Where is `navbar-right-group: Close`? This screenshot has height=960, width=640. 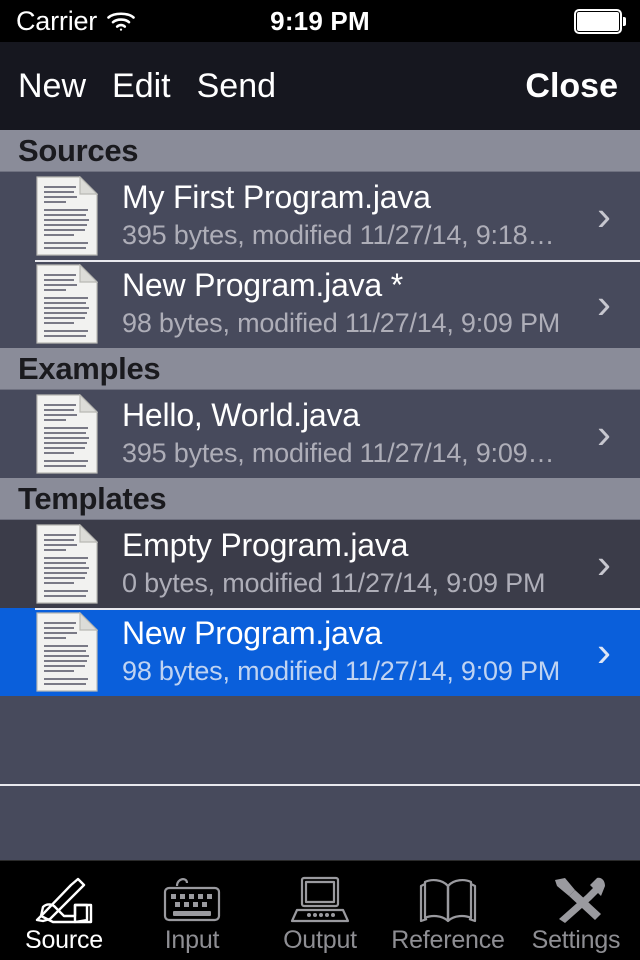 navbar-right-group: Close is located at coordinates (571, 86).